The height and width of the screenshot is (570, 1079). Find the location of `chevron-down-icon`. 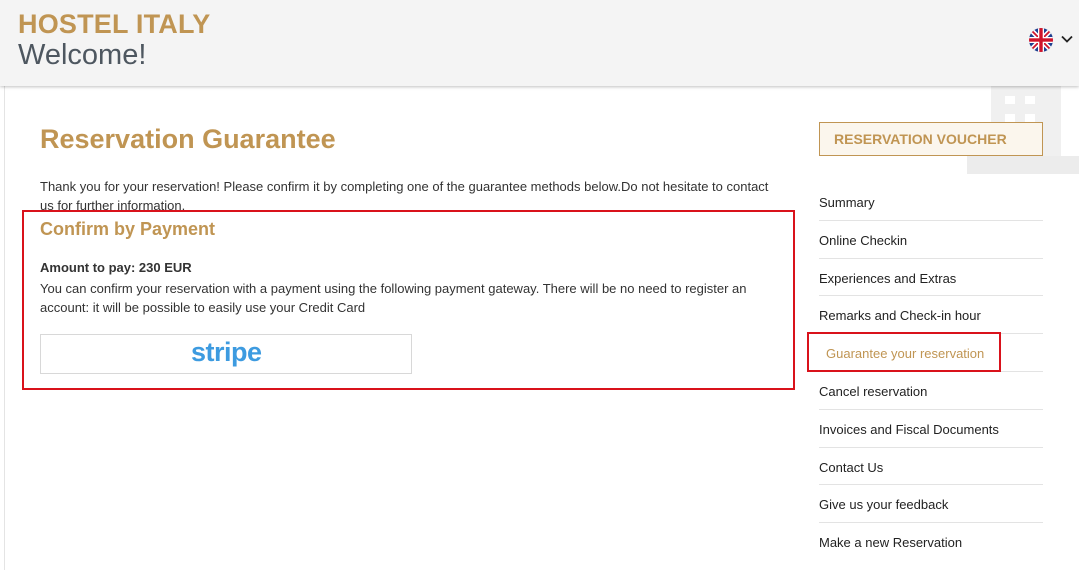

chevron-down-icon is located at coordinates (1067, 39).